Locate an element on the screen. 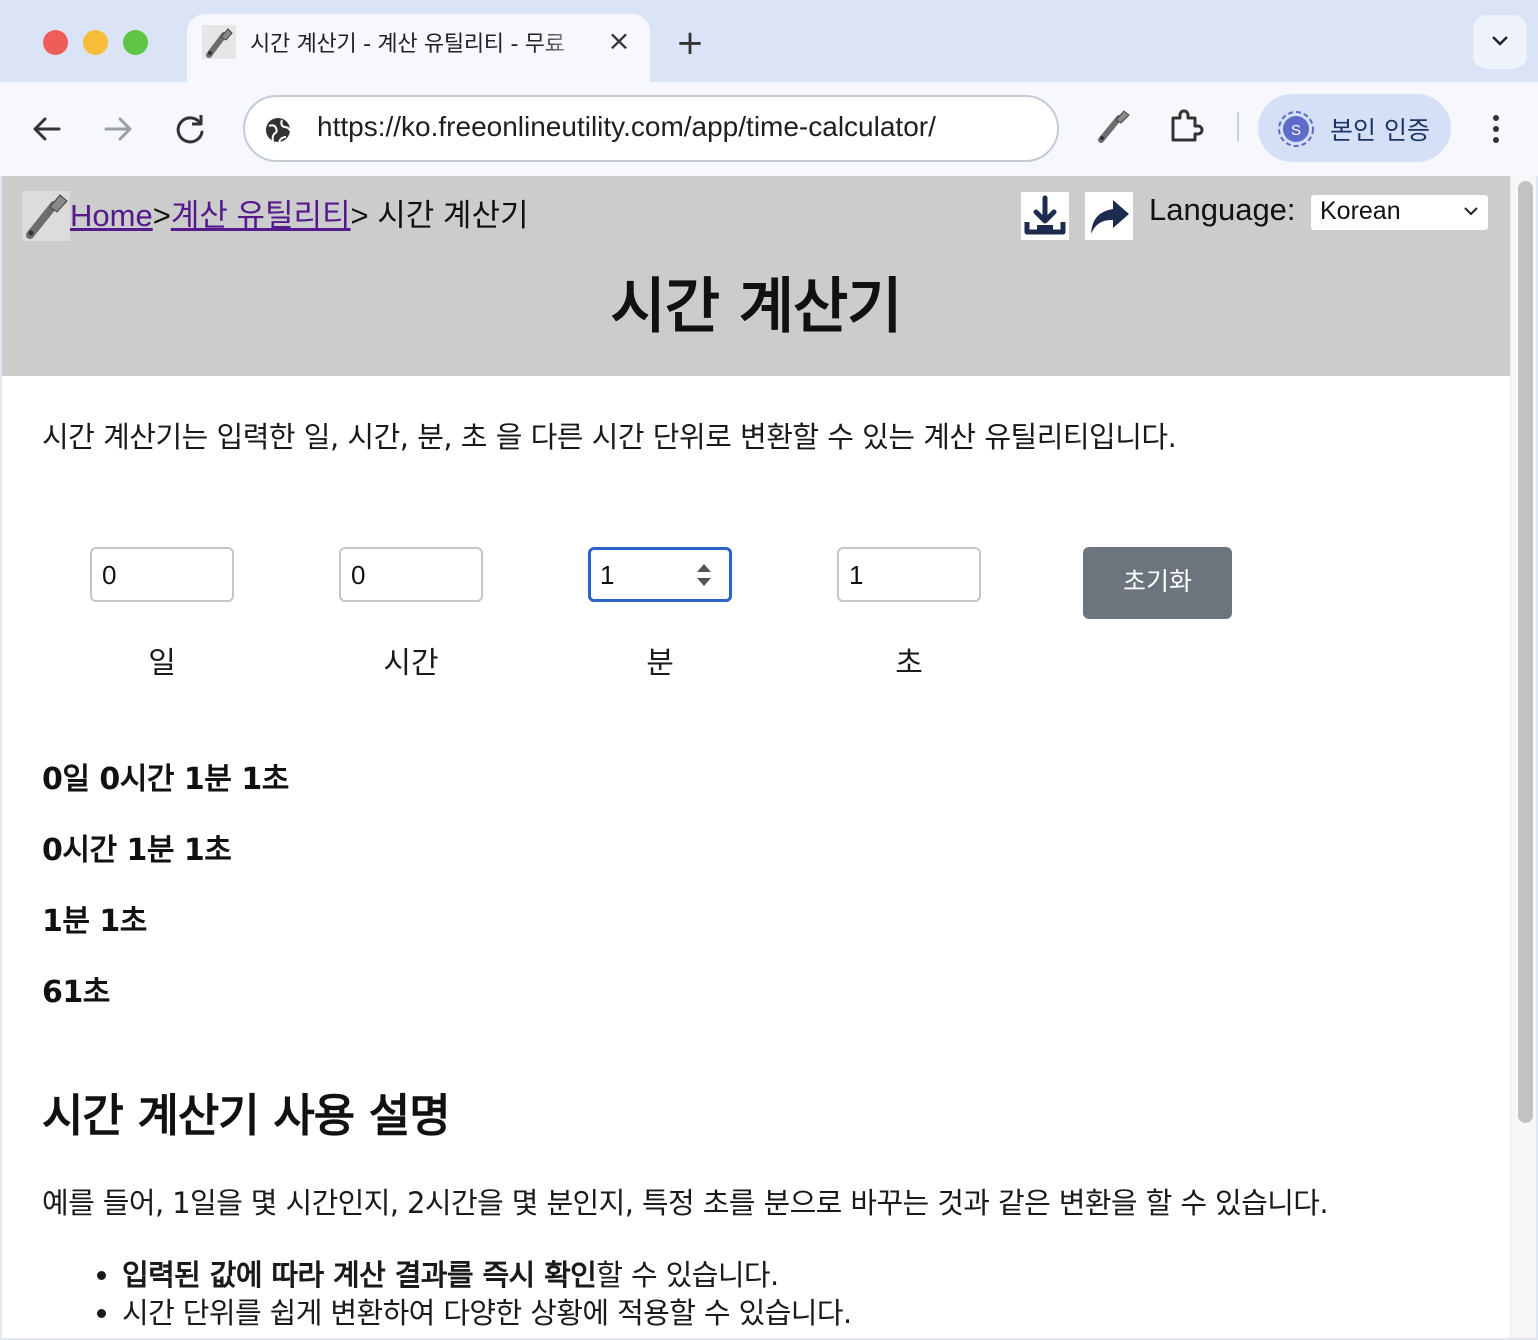  result-minutes: 1분 1초 is located at coordinates (94, 921).